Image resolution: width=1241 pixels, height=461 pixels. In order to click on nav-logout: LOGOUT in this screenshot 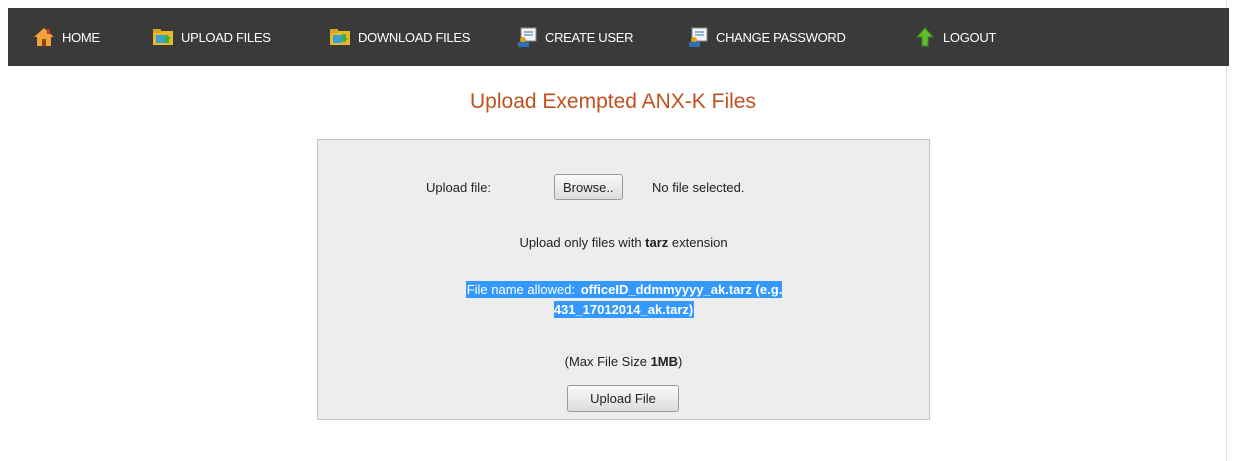, I will do `click(955, 37)`.